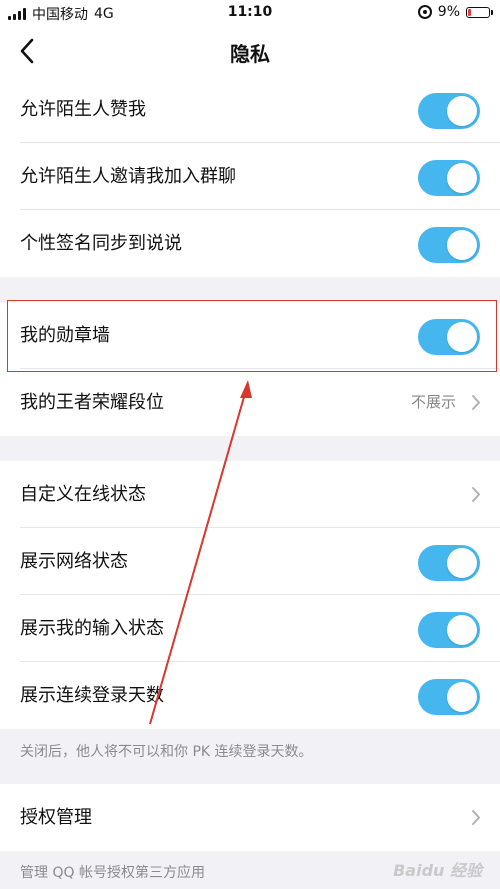 The width and height of the screenshot is (500, 889). I want to click on setting-label: 允许陌生人赞我, so click(83, 109).